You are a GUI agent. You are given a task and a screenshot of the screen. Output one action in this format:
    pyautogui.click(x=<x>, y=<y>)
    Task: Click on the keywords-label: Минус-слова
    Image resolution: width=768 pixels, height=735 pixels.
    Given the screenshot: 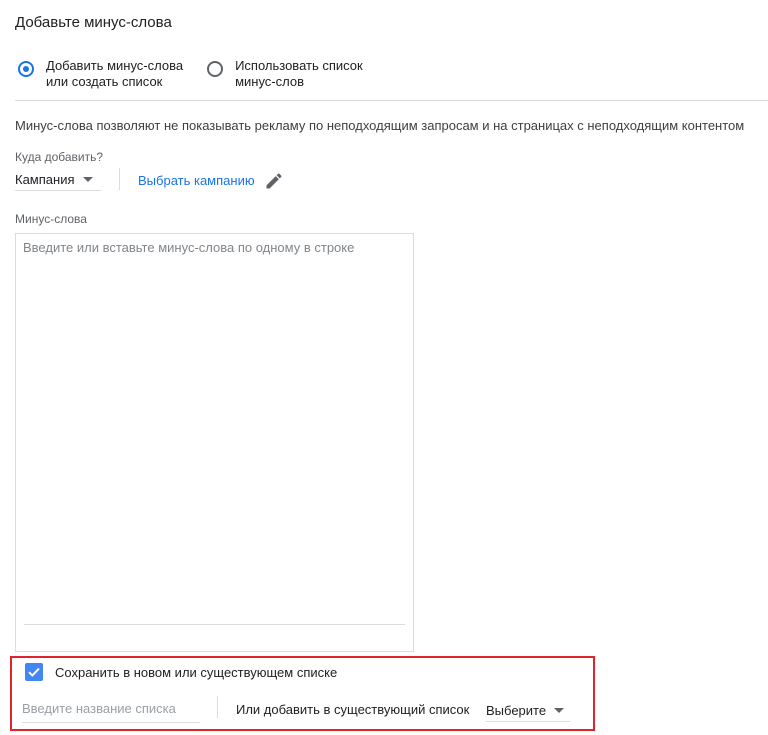 What is the action you would take?
    pyautogui.click(x=51, y=219)
    